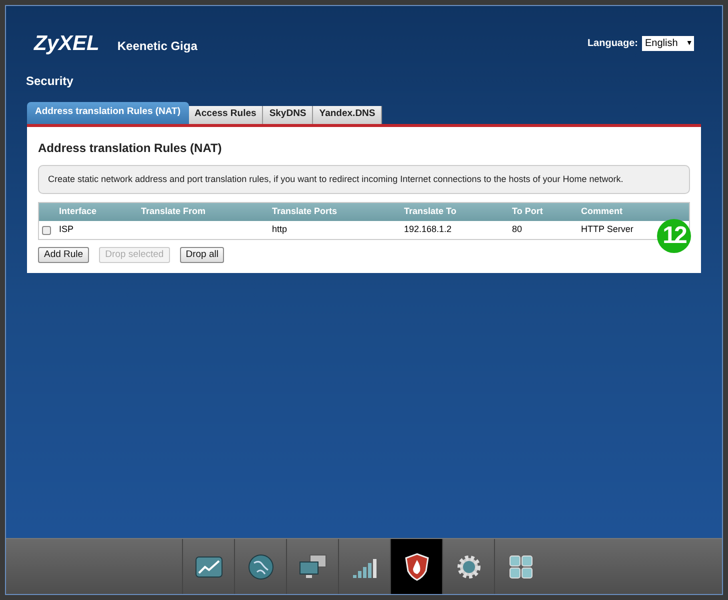 The width and height of the screenshot is (728, 600). Describe the element at coordinates (347, 115) in the screenshot. I see `tab: Yandex.DNS` at that location.